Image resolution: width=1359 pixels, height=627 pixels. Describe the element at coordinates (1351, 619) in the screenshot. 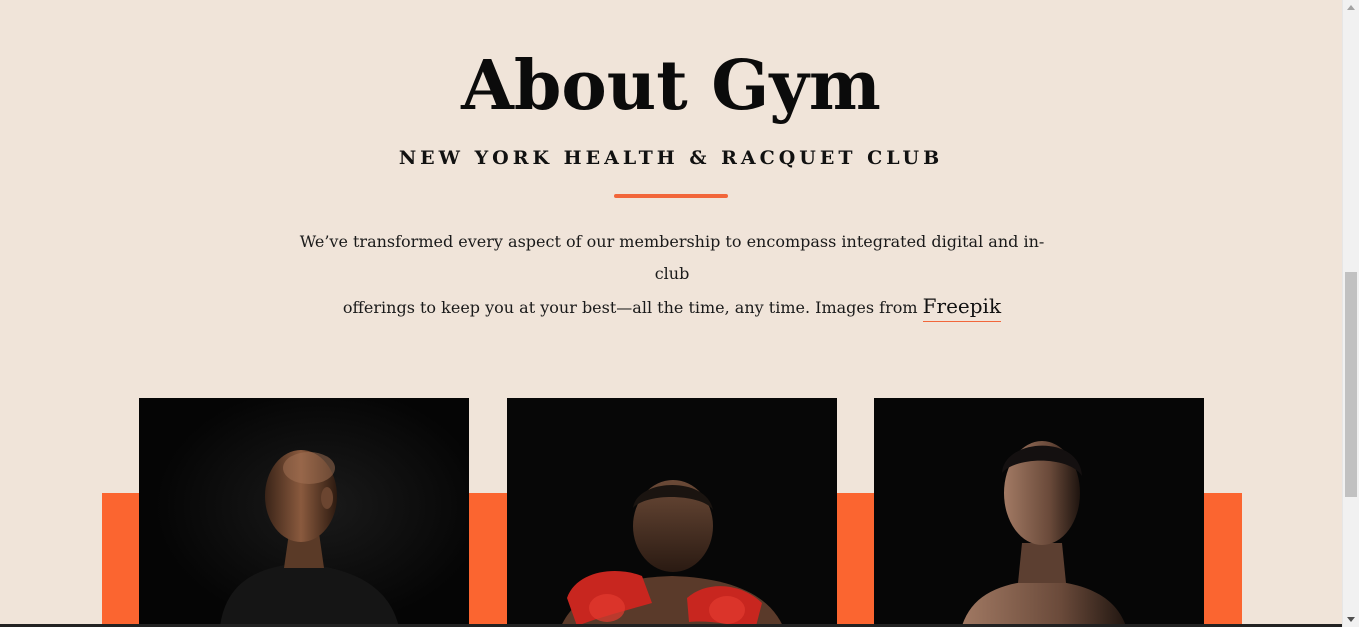

I see `scroll-down-icon` at that location.